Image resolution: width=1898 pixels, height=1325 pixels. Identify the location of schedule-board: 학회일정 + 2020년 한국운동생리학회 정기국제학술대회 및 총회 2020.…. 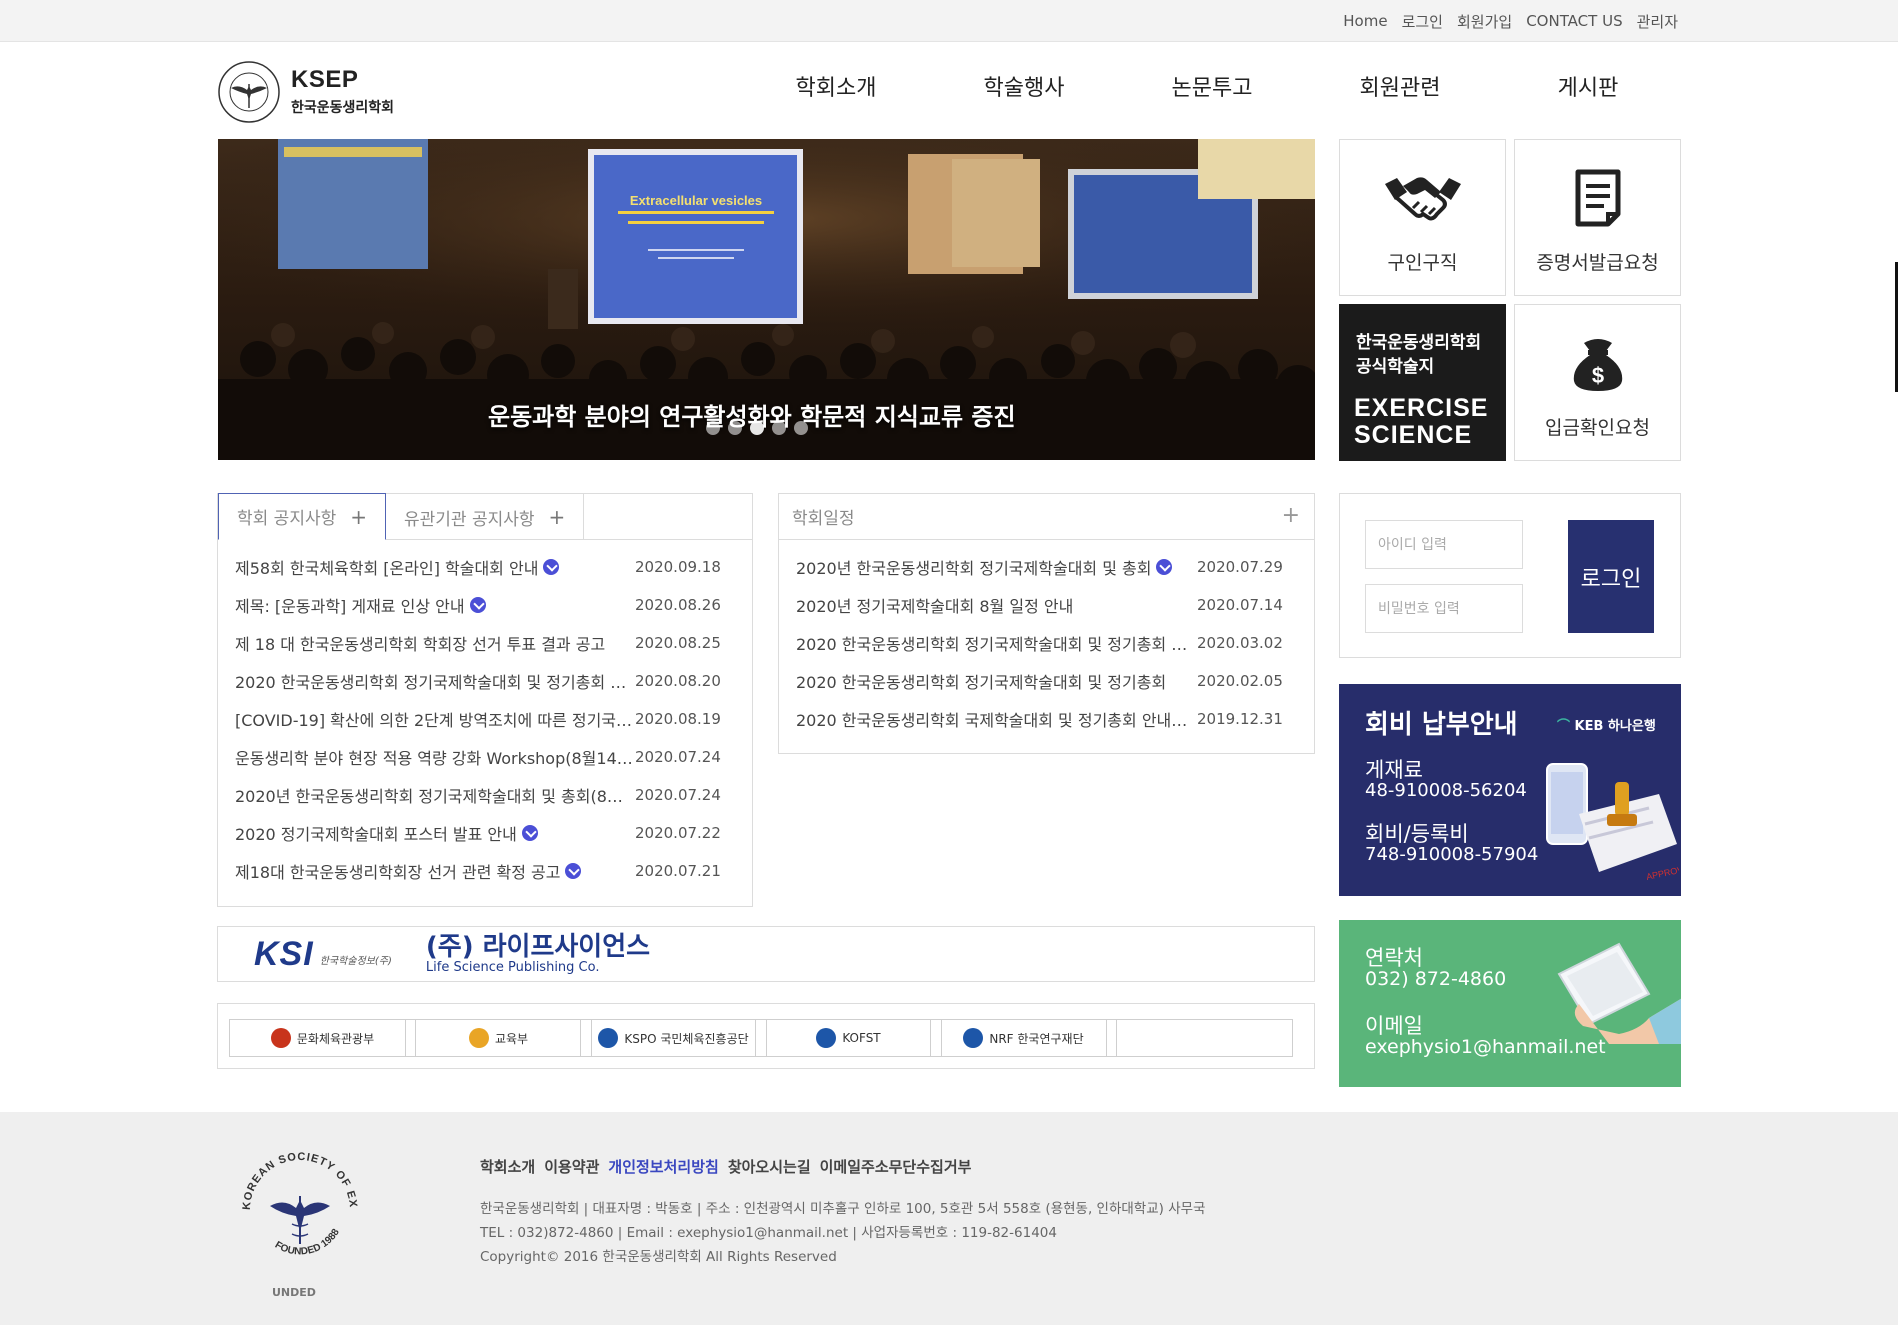
(1046, 623).